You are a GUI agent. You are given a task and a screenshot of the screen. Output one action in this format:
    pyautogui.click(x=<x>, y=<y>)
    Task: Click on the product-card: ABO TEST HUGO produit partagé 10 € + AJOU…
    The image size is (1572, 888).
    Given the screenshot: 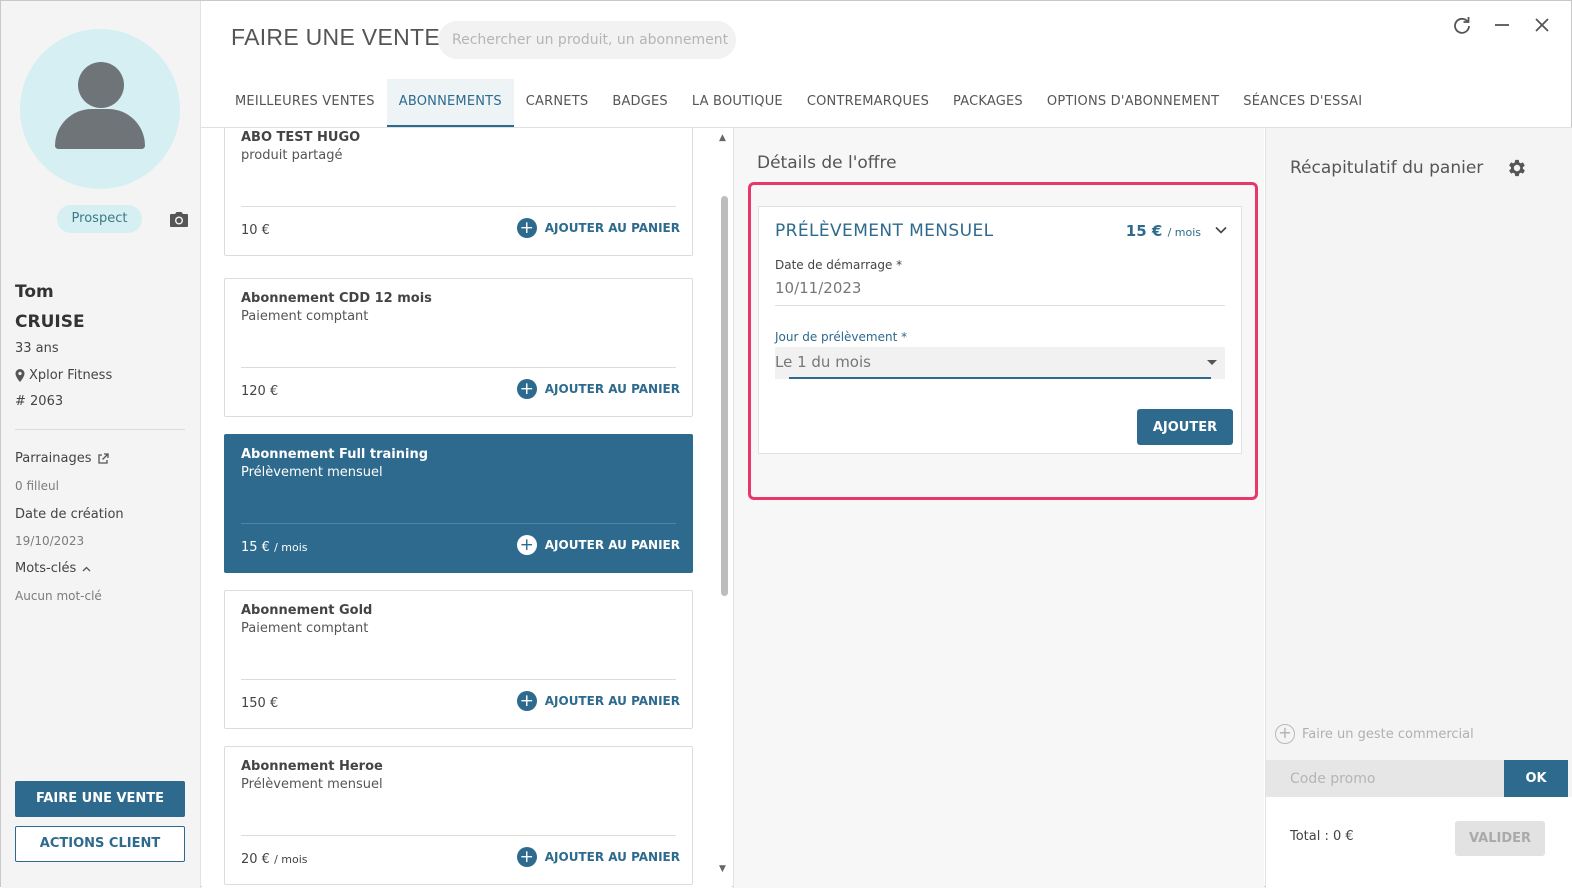 What is the action you would take?
    pyautogui.click(x=458, y=192)
    